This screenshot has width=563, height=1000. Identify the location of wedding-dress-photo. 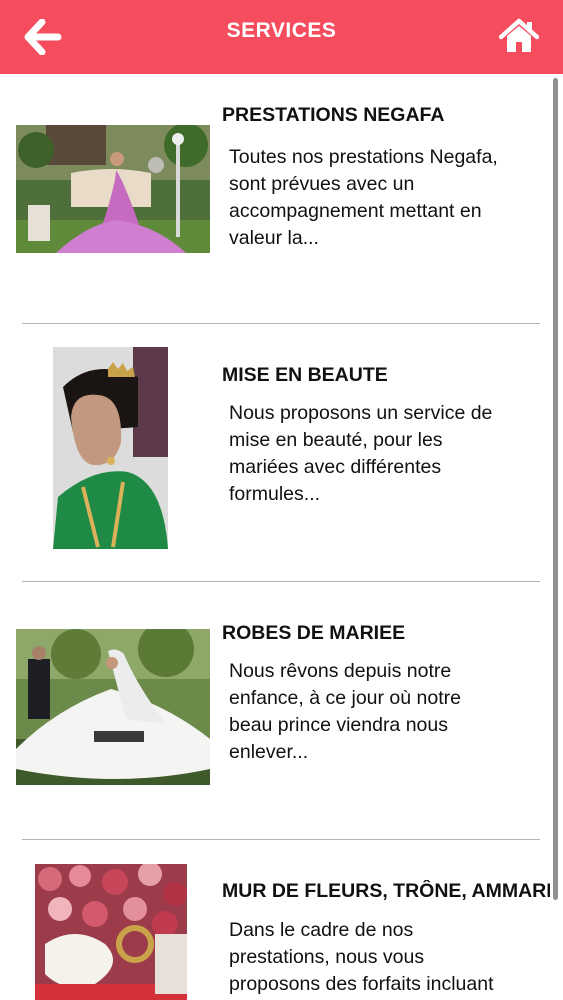
(113, 707).